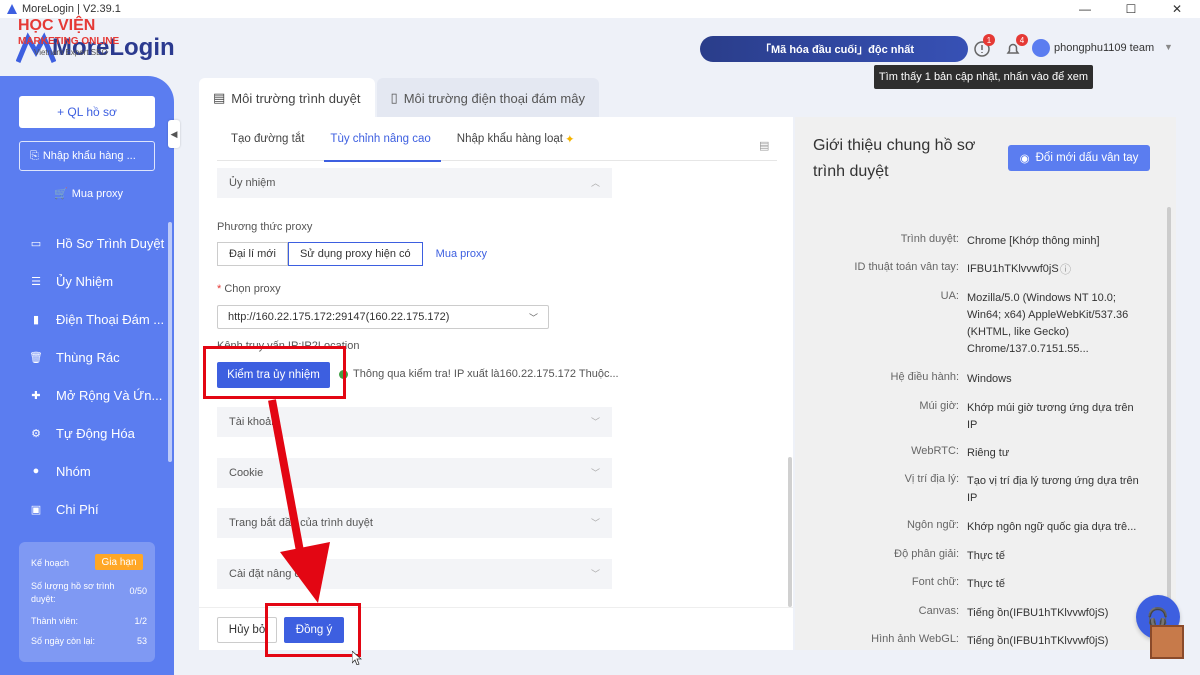 Image resolution: width=1200 pixels, height=675 pixels. I want to click on watermark-subtitle: MARKETING ONLINE, so click(69, 41).